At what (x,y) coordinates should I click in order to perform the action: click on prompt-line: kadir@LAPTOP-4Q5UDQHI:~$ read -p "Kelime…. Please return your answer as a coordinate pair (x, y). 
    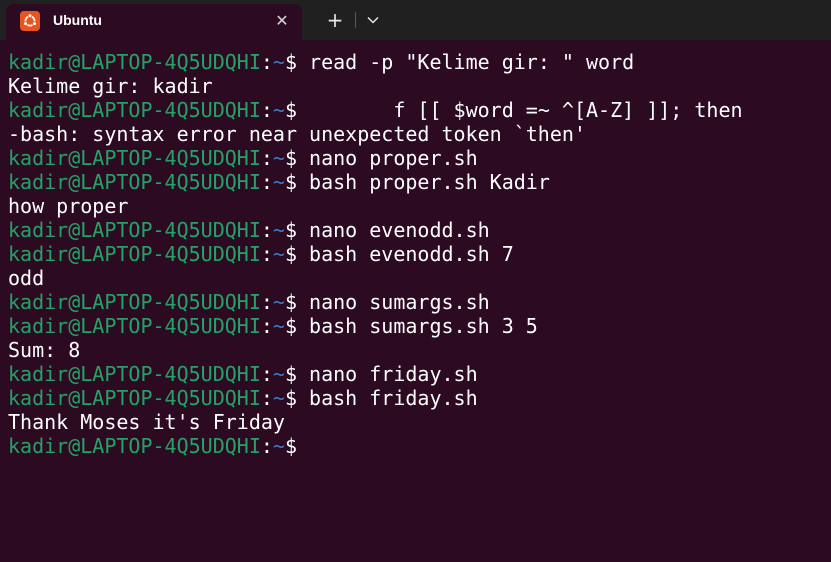
    Looking at the image, I should click on (415, 62).